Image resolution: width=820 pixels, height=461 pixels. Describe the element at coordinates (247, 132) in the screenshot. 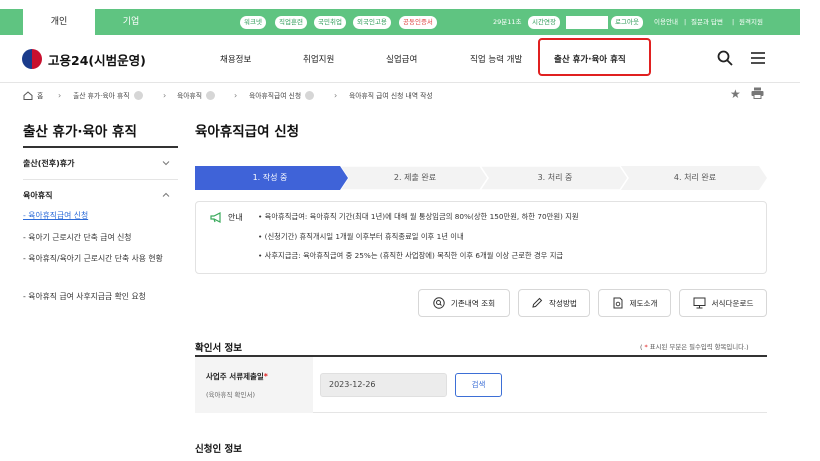

I see `page-title: 육아휴직급여 신청` at that location.